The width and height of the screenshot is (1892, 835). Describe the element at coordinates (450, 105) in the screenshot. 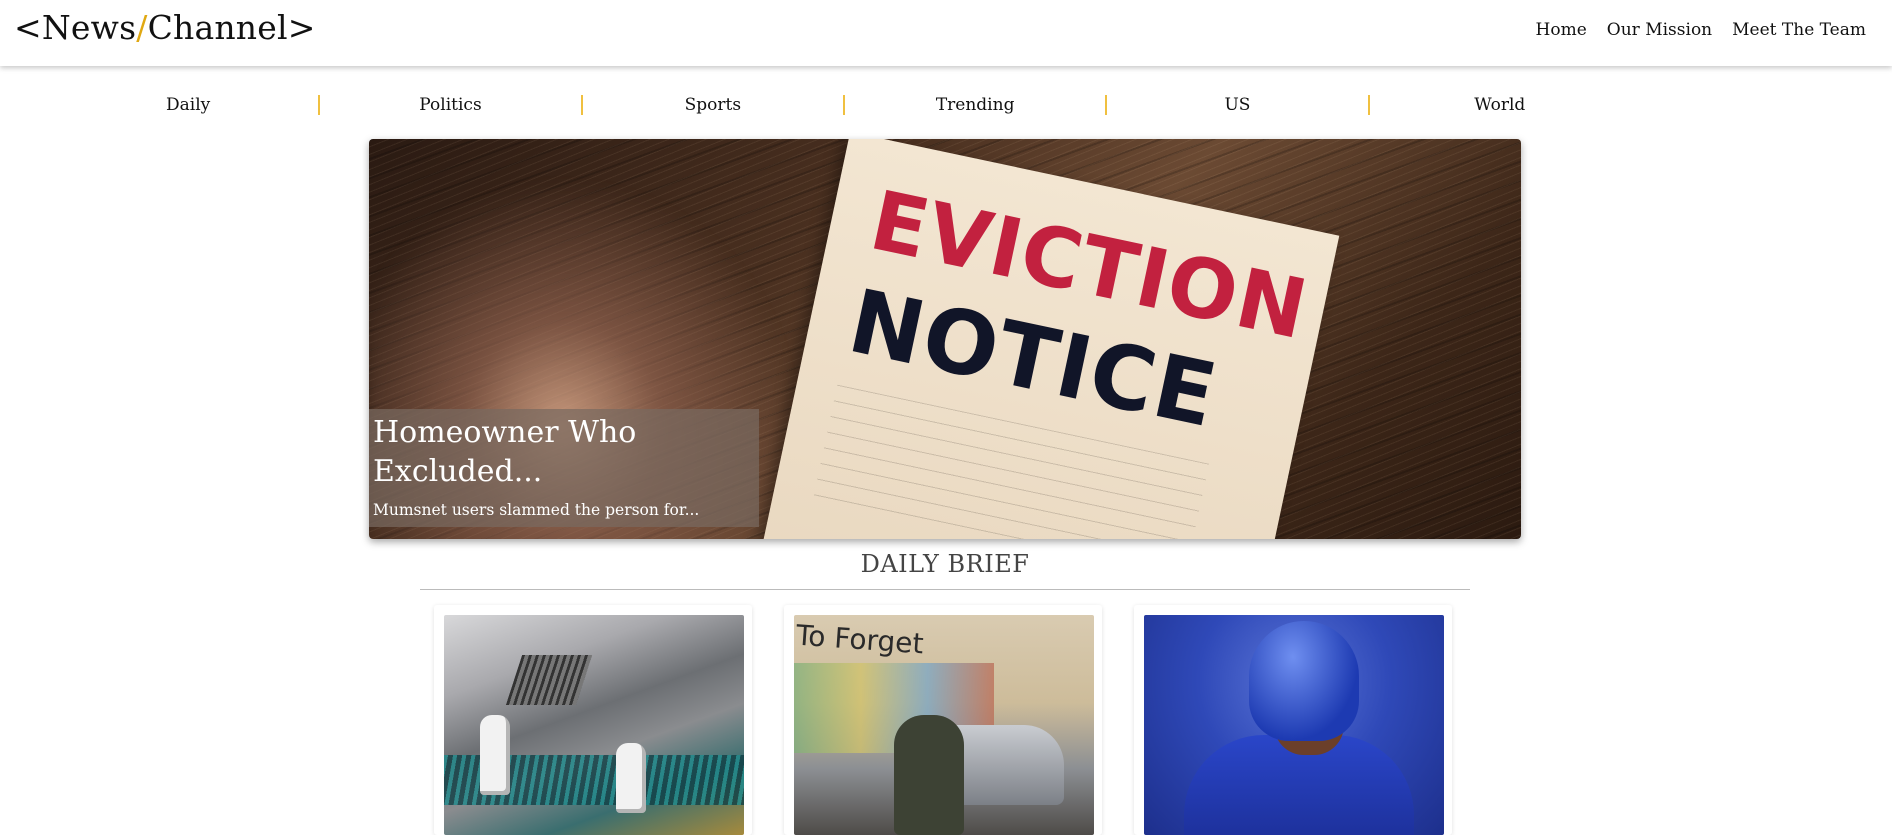

I see `category-politics: Politics` at that location.